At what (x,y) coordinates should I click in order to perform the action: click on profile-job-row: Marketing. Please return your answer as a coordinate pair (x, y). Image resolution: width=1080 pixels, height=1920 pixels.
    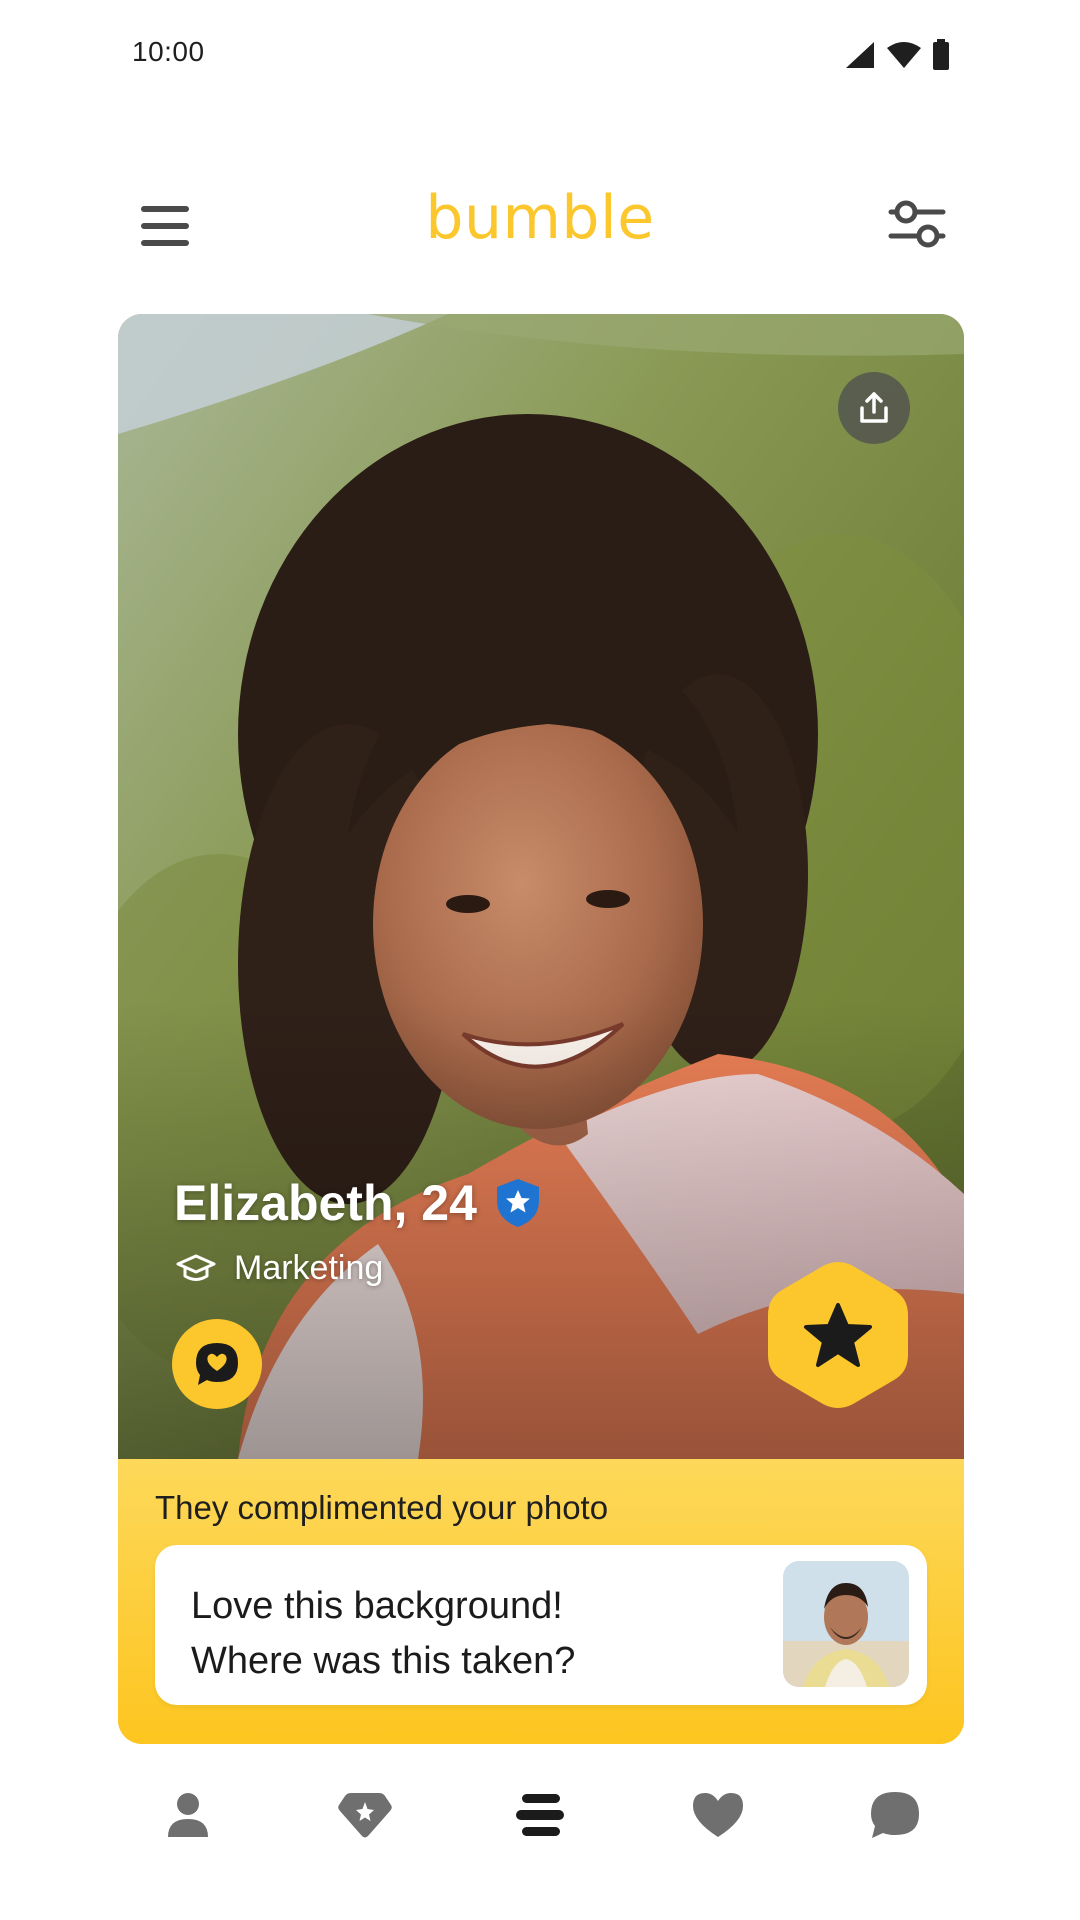
    Looking at the image, I should click on (279, 1268).